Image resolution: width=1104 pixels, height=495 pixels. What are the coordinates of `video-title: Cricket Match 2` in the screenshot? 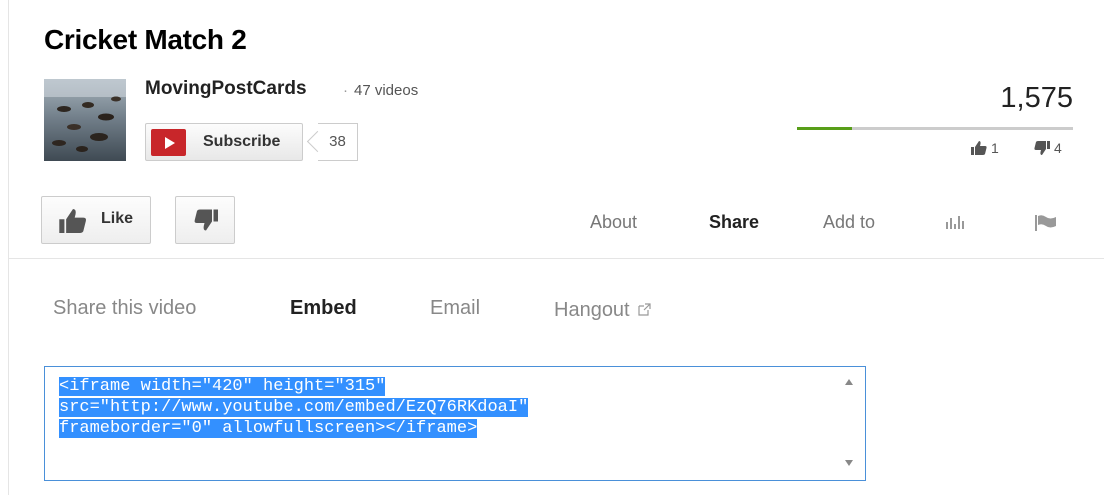 It's located at (145, 39).